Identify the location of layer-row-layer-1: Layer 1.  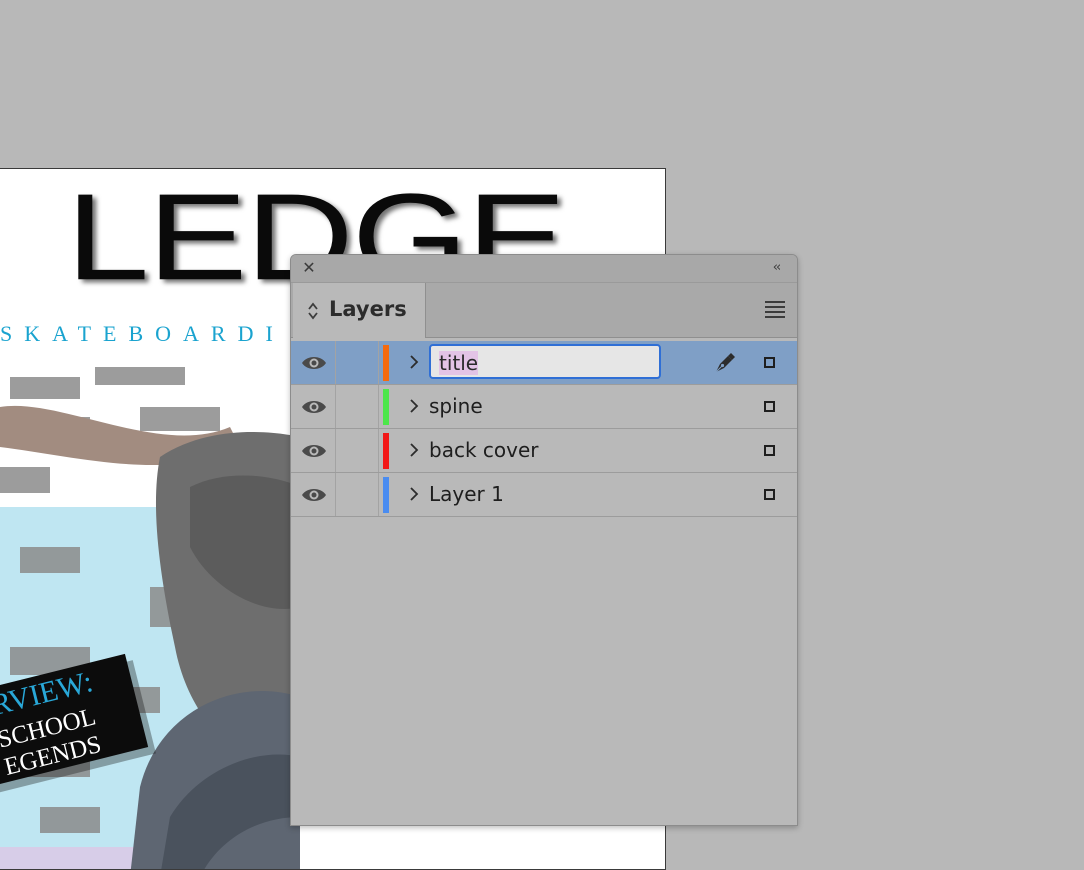
(544, 495).